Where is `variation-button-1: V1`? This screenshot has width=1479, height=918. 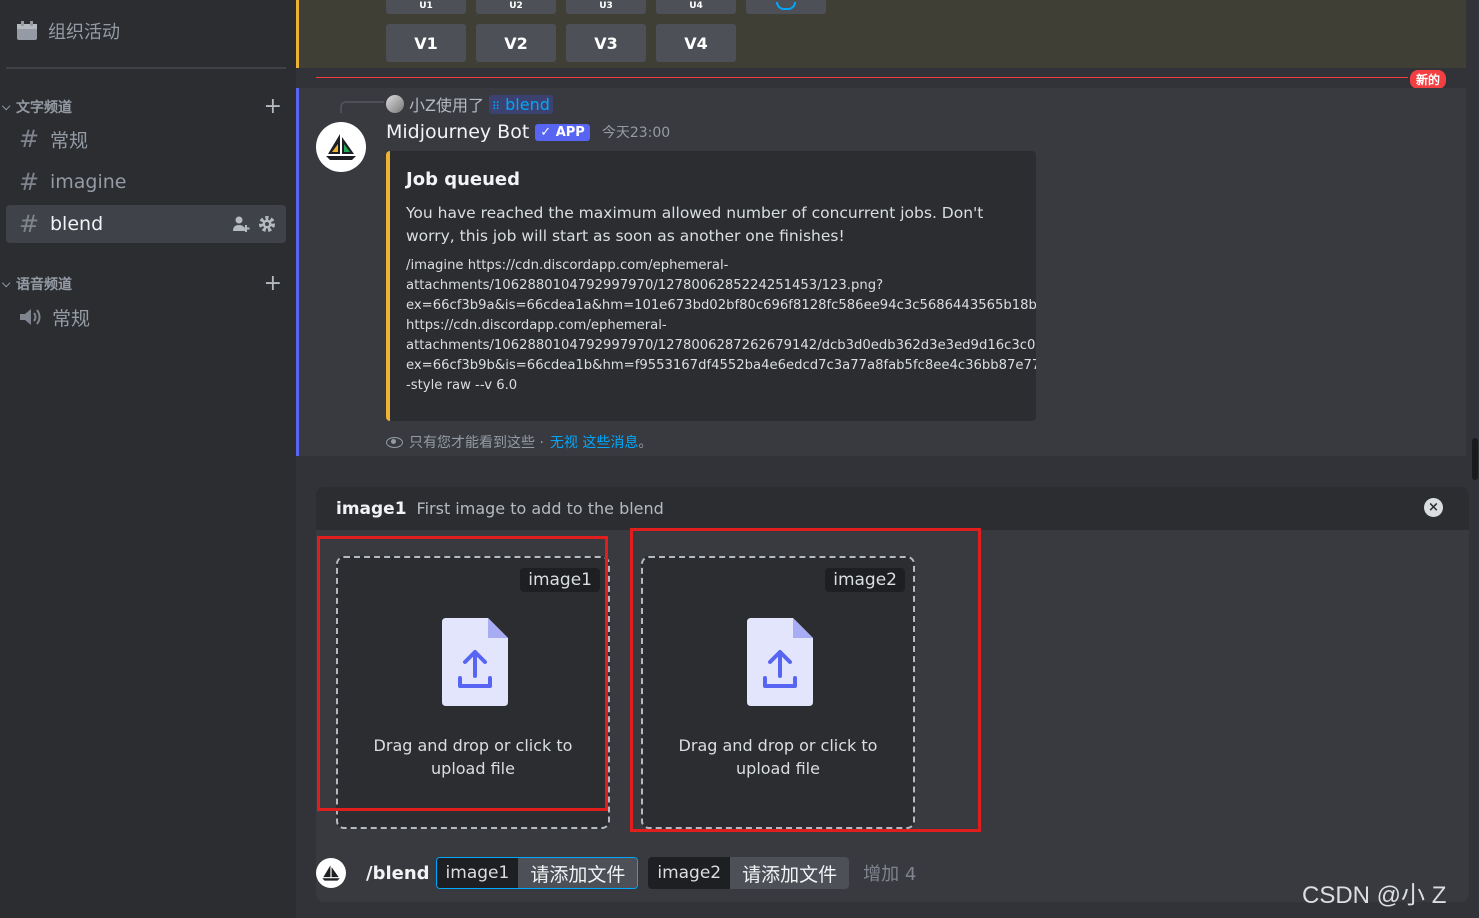
variation-button-1: V1 is located at coordinates (426, 43).